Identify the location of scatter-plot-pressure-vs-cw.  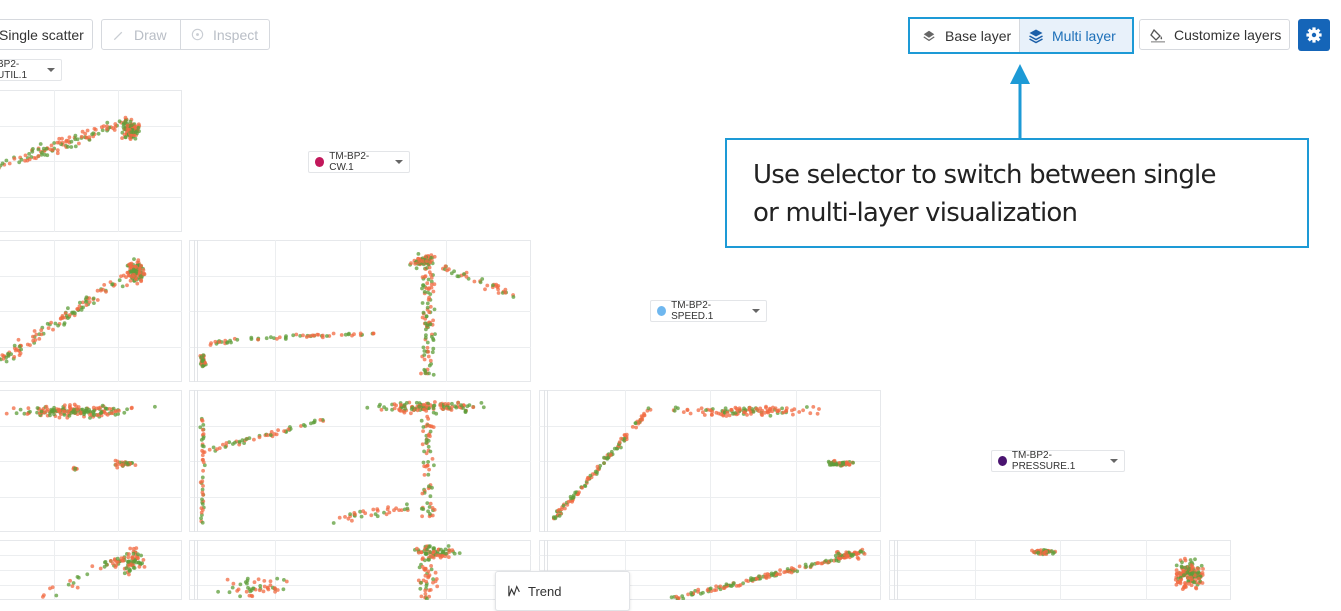
(360, 461).